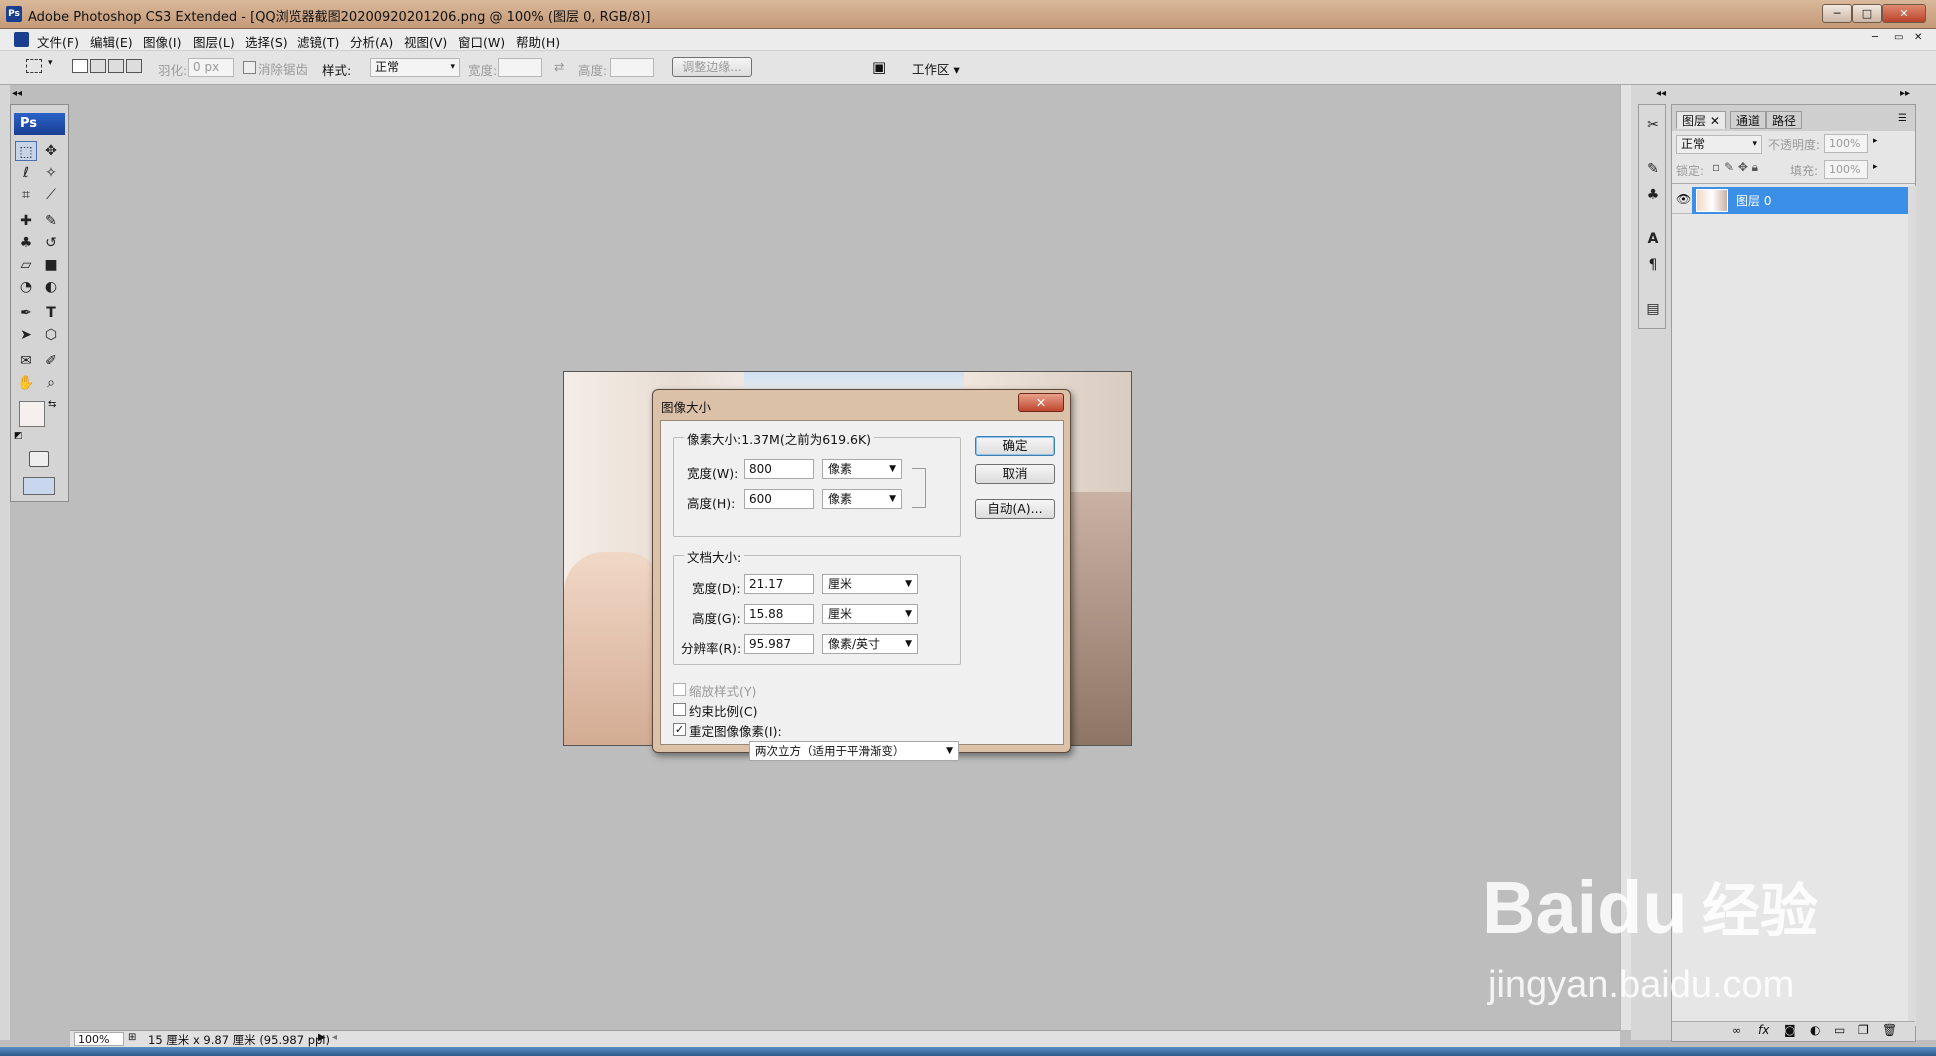  Describe the element at coordinates (111, 41) in the screenshot. I see `menu-edit: 编辑(E)` at that location.